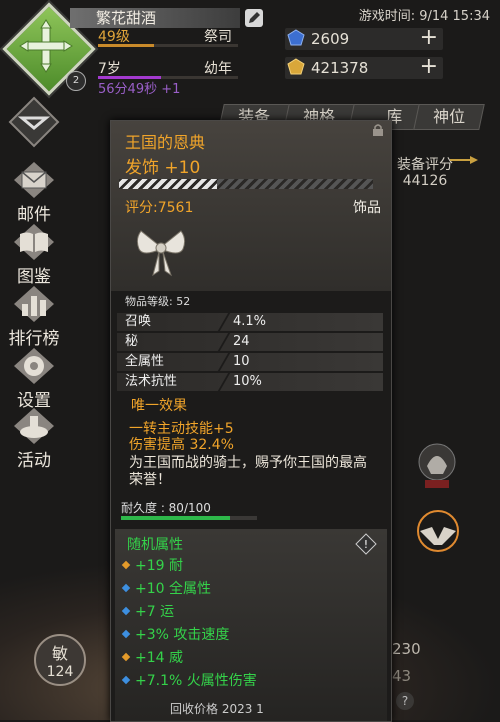 This screenshot has height=722, width=500. Describe the element at coordinates (34, 426) in the screenshot. I see `activity-icon` at that location.